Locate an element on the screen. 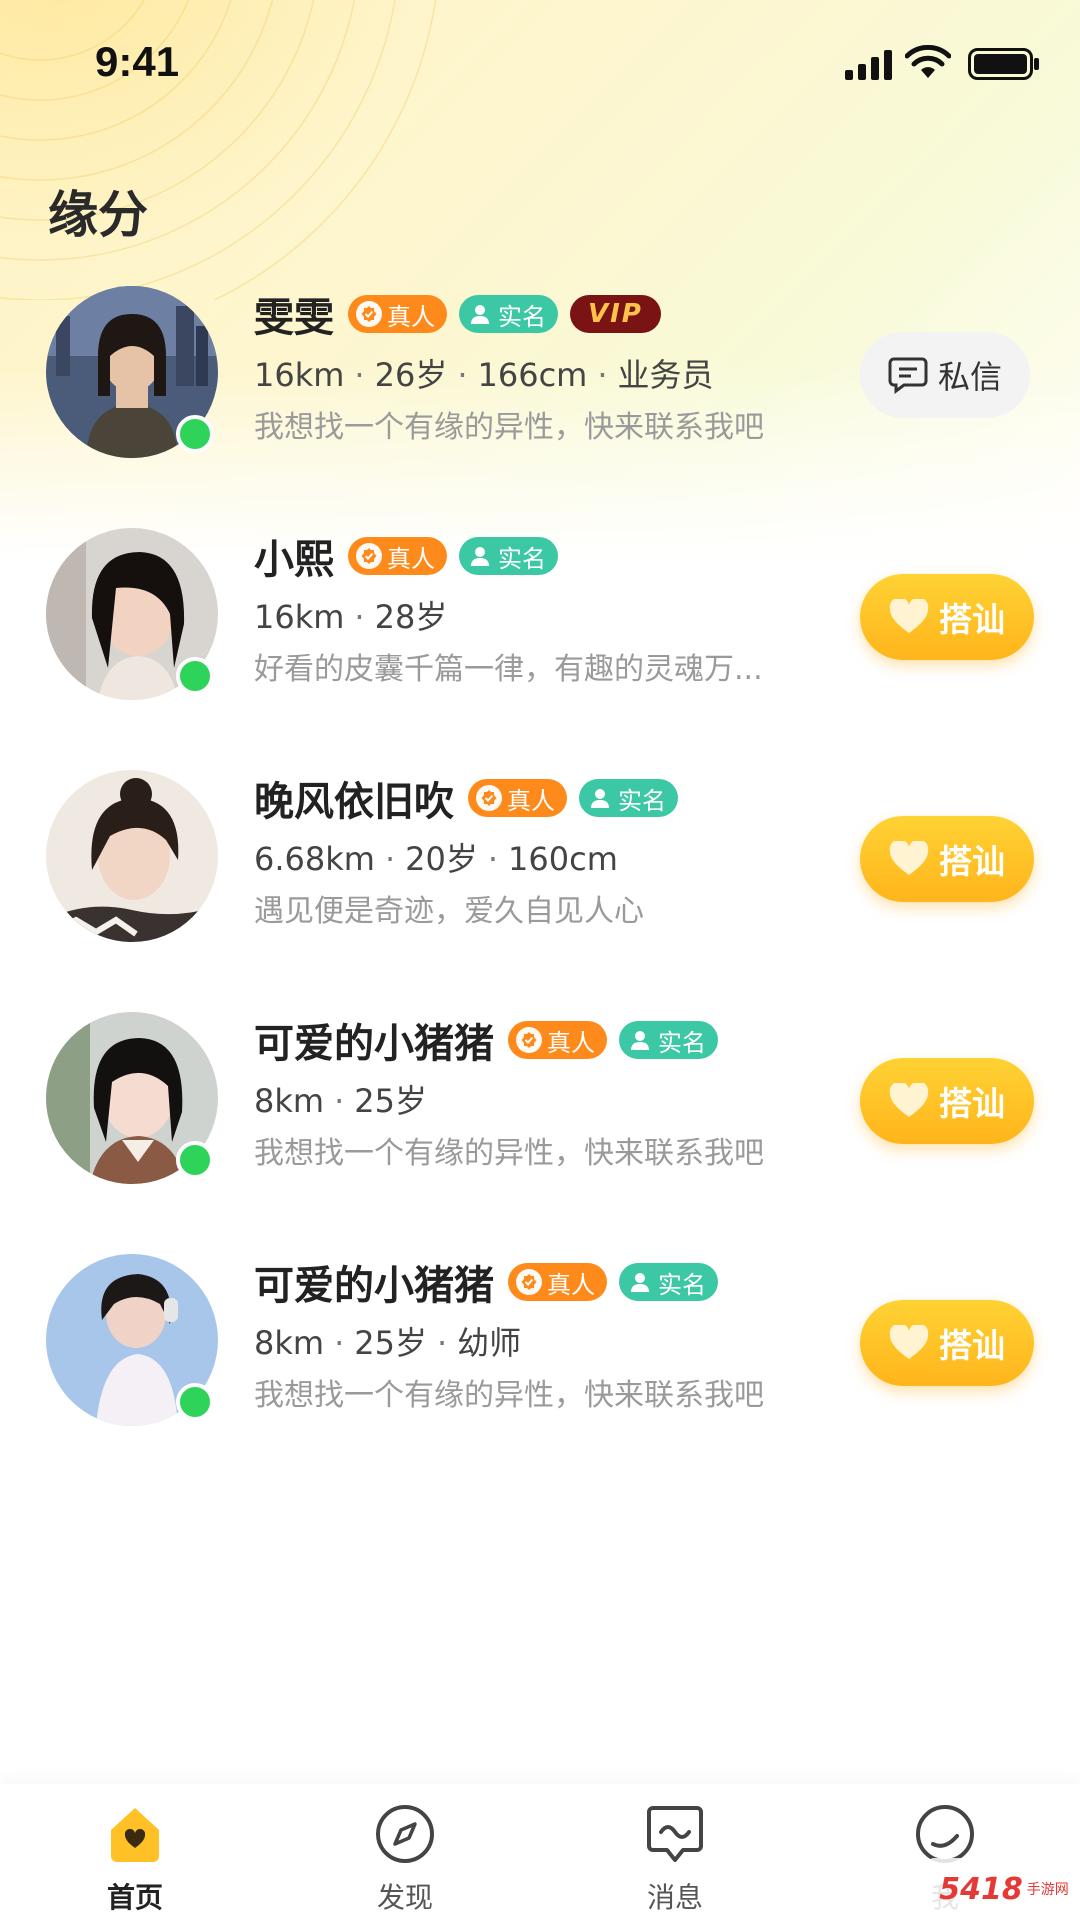  user-meta: 6.68km · 20岁 · 160cm is located at coordinates (436, 859).